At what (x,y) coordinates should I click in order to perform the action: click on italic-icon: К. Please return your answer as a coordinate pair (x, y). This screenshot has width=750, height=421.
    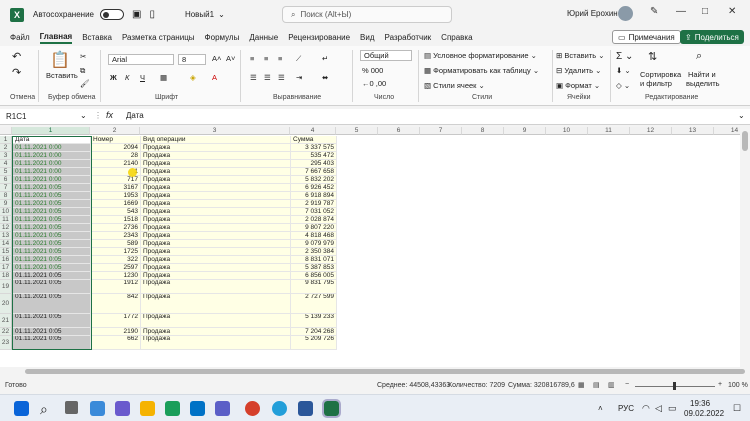
    Looking at the image, I should click on (127, 77).